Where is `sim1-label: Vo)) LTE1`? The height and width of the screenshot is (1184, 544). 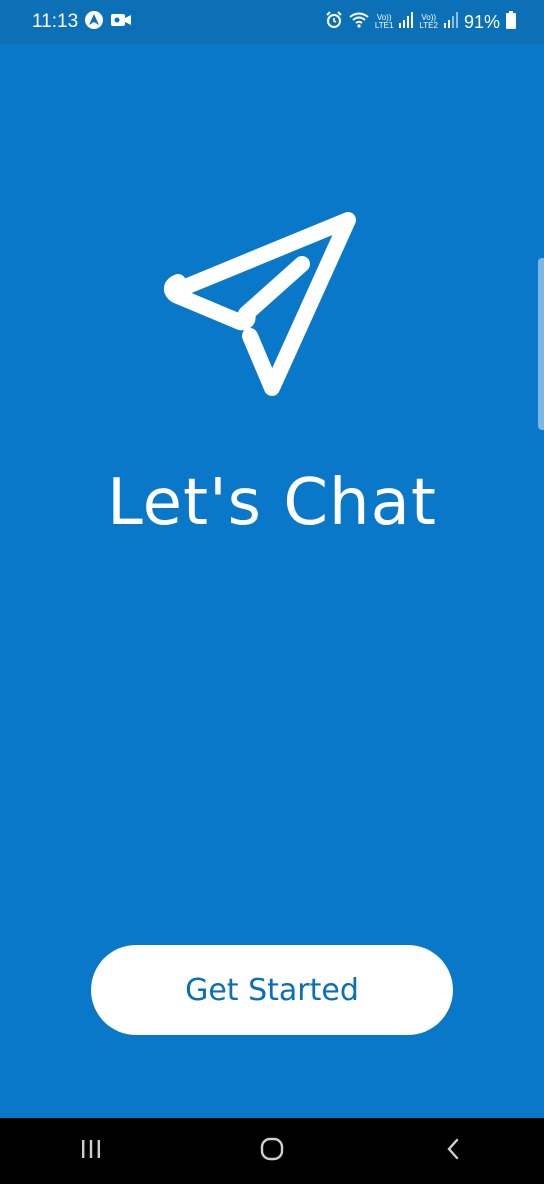
sim1-label: Vo)) LTE1 is located at coordinates (384, 22).